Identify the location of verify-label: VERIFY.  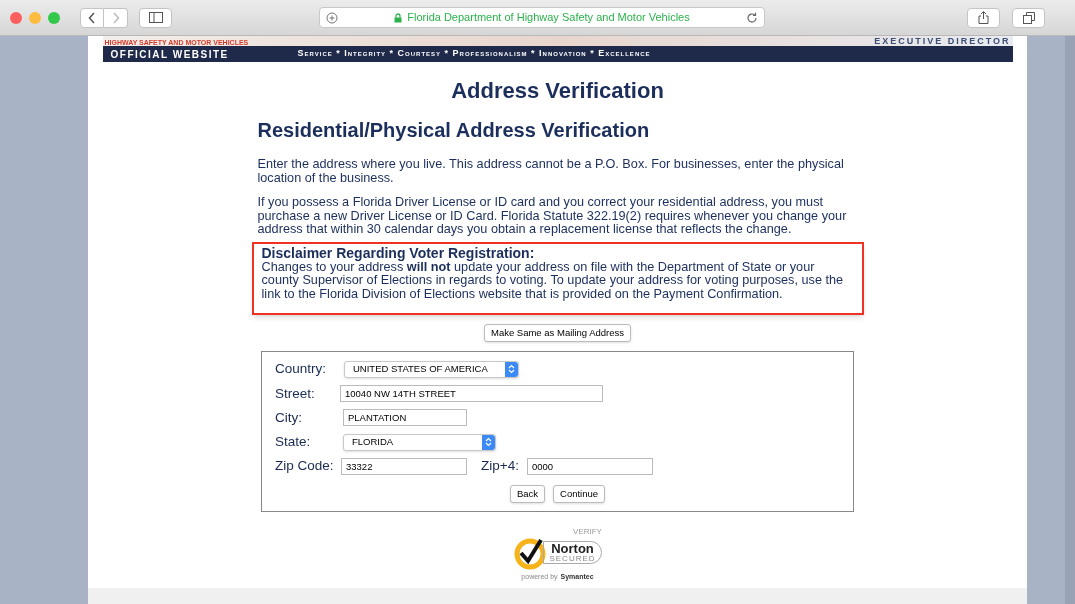
(587, 531).